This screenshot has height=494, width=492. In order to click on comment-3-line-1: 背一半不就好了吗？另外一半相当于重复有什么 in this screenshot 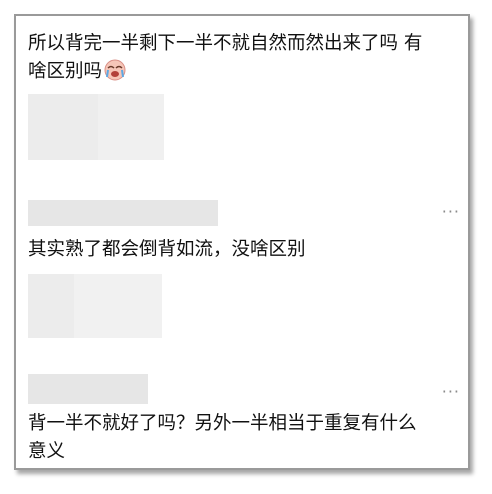, I will do `click(222, 423)`.